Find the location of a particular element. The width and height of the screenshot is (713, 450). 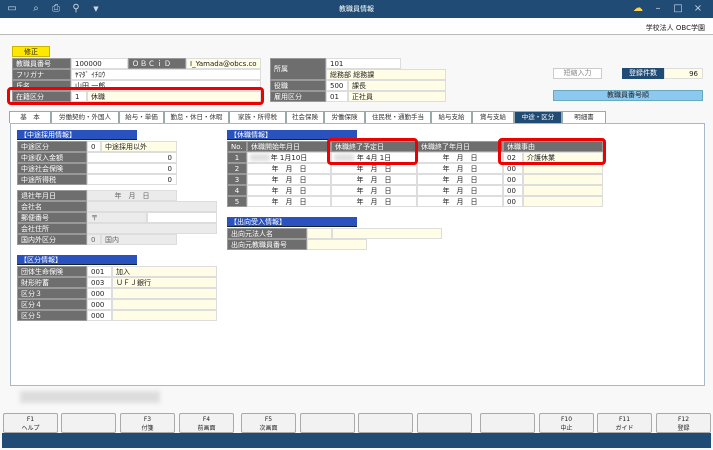

minimize-icon: – is located at coordinates (658, 9).